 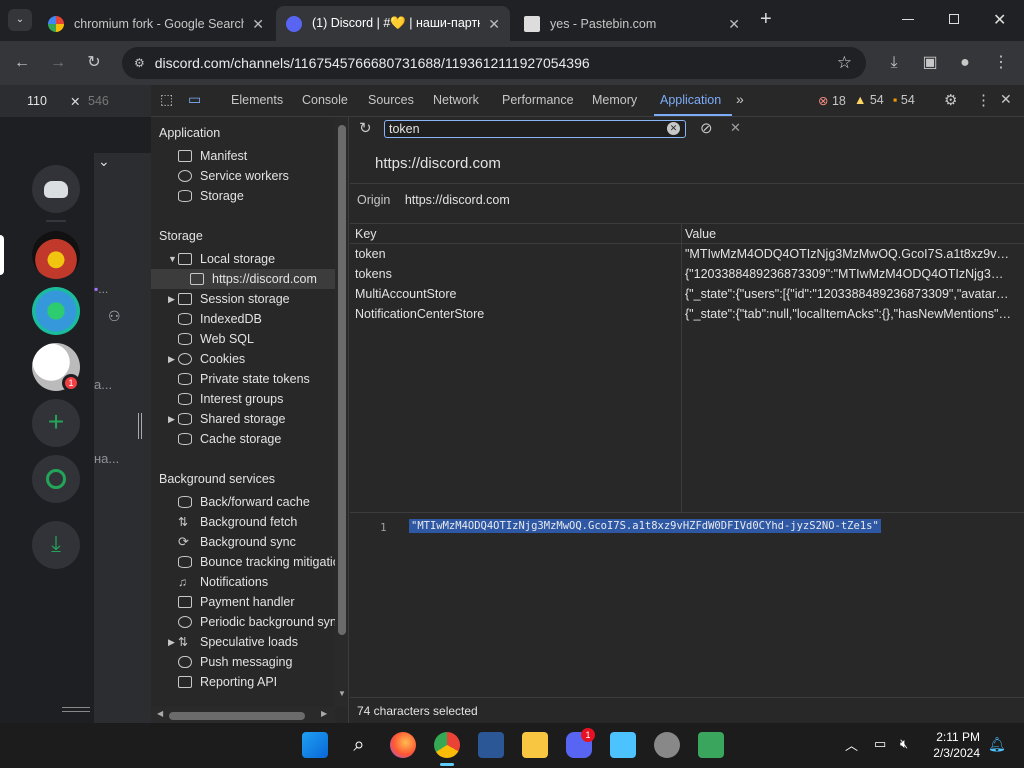 I want to click on refresh-icon: ↻, so click(x=365, y=128).